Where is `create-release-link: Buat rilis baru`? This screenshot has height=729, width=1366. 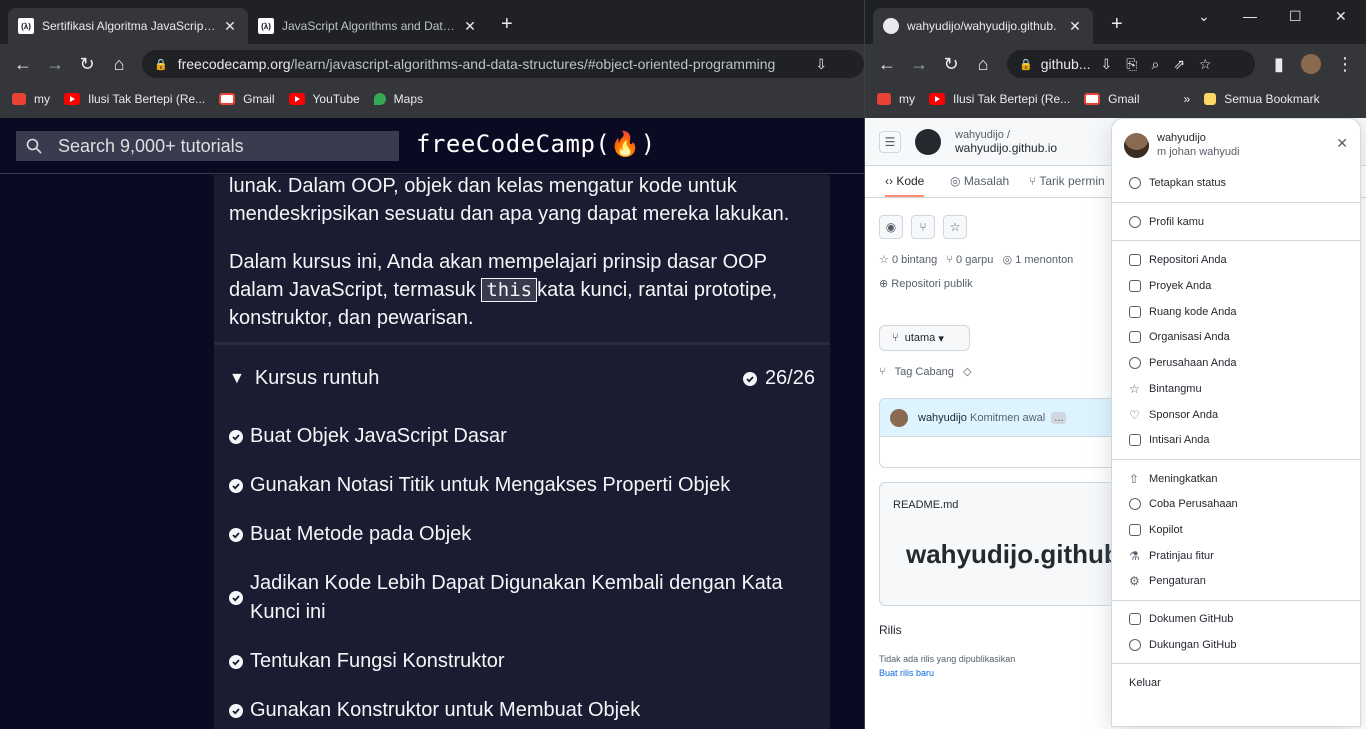 create-release-link: Buat rilis baru is located at coordinates (906, 673).